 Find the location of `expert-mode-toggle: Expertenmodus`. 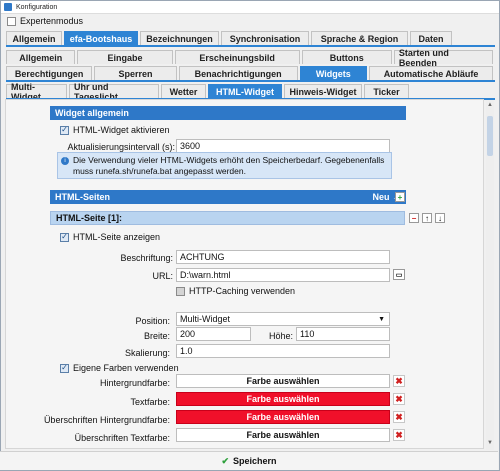

expert-mode-toggle: Expertenmodus is located at coordinates (250, 21).